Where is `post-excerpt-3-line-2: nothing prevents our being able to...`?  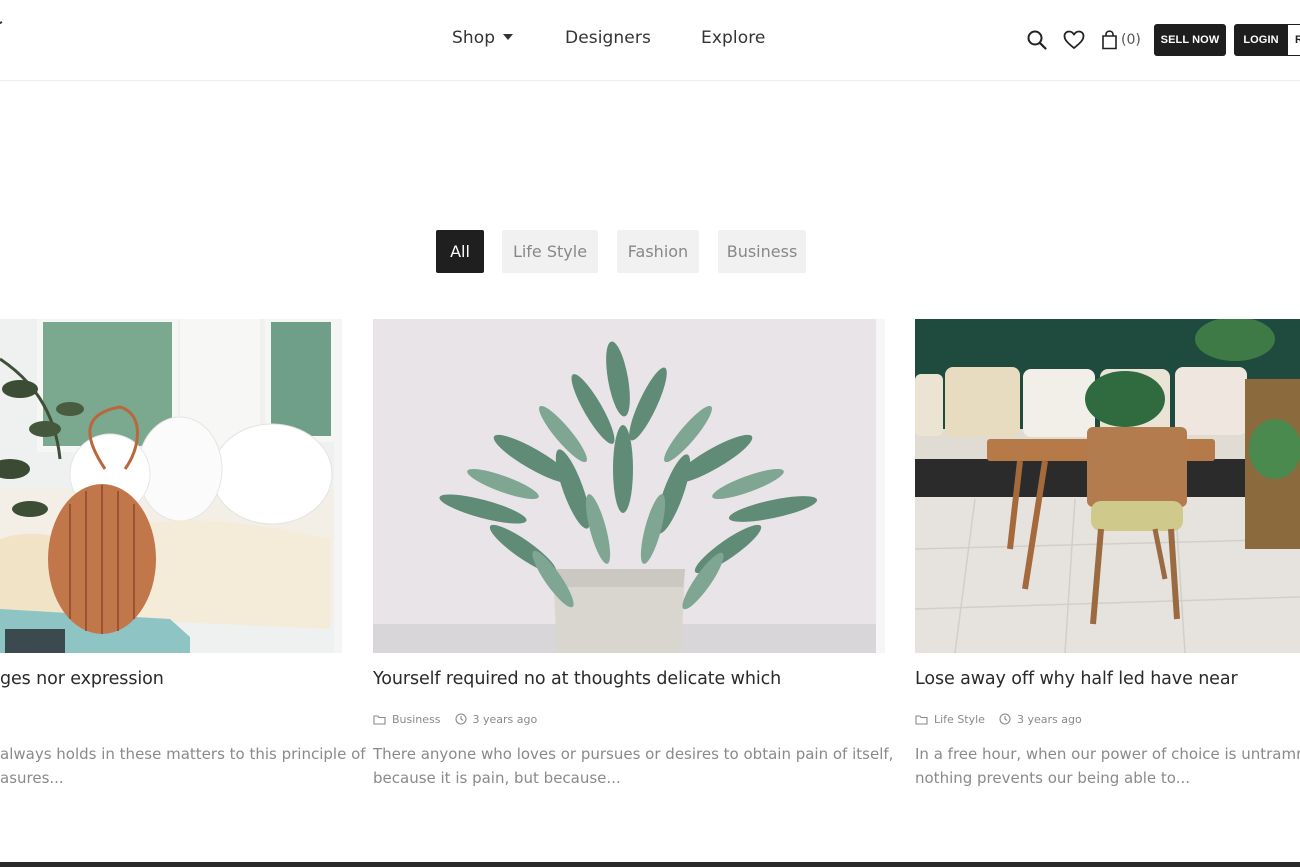
post-excerpt-3-line-2: nothing prevents our being able to... is located at coordinates (1053, 778).